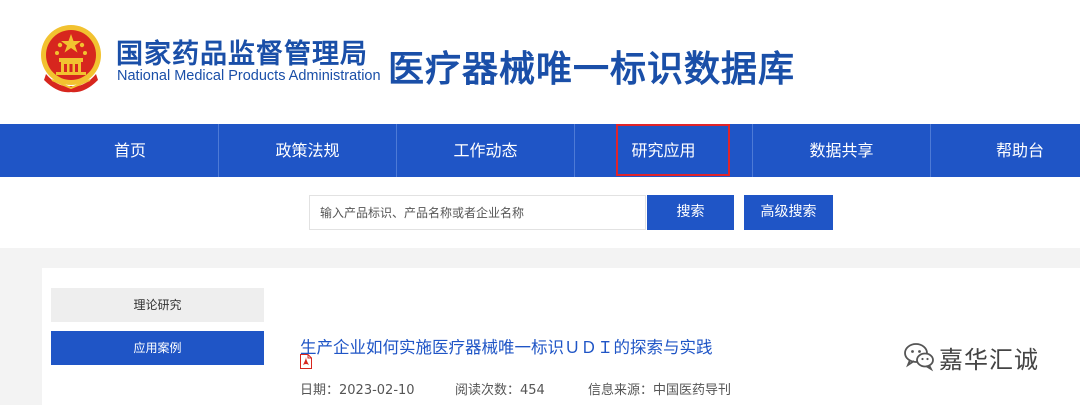 The width and height of the screenshot is (1080, 405). Describe the element at coordinates (690, 212) in the screenshot. I see `search-button: 搜索` at that location.